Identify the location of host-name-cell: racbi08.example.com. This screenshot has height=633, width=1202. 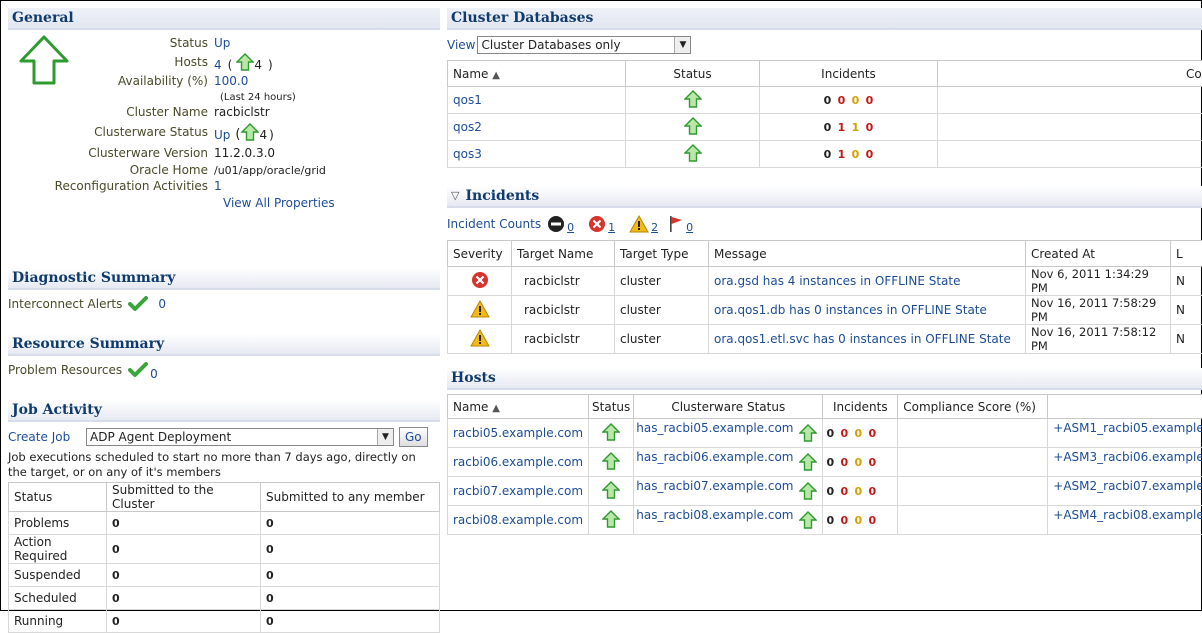
(518, 520).